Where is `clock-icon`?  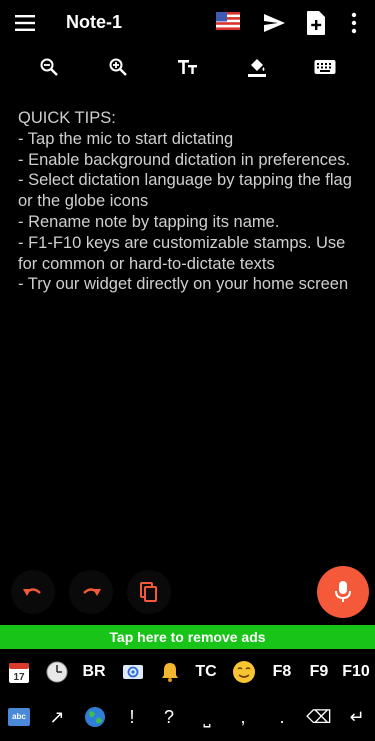 clock-icon is located at coordinates (57, 672).